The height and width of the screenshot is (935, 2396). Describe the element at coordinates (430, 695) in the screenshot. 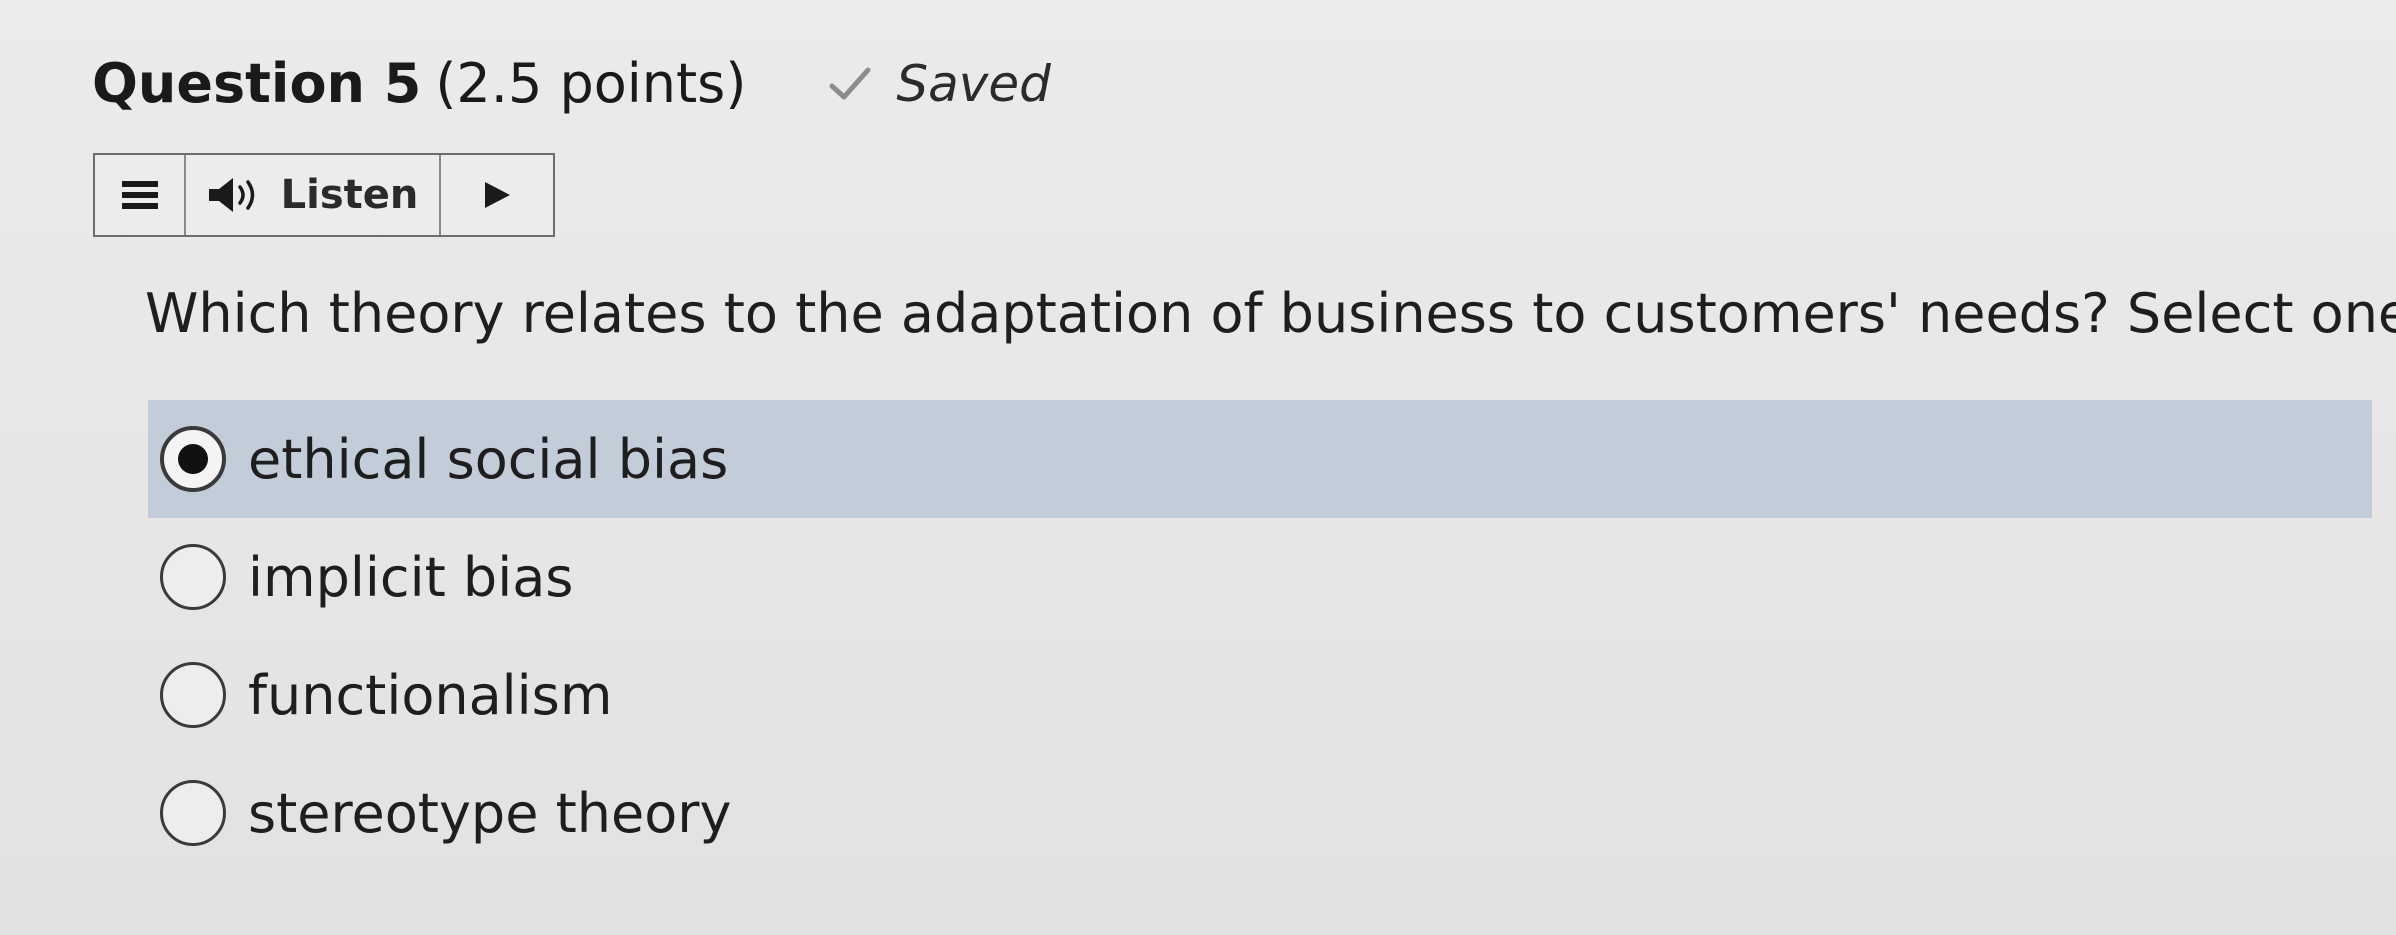

I see `option-label: functionalism` at that location.